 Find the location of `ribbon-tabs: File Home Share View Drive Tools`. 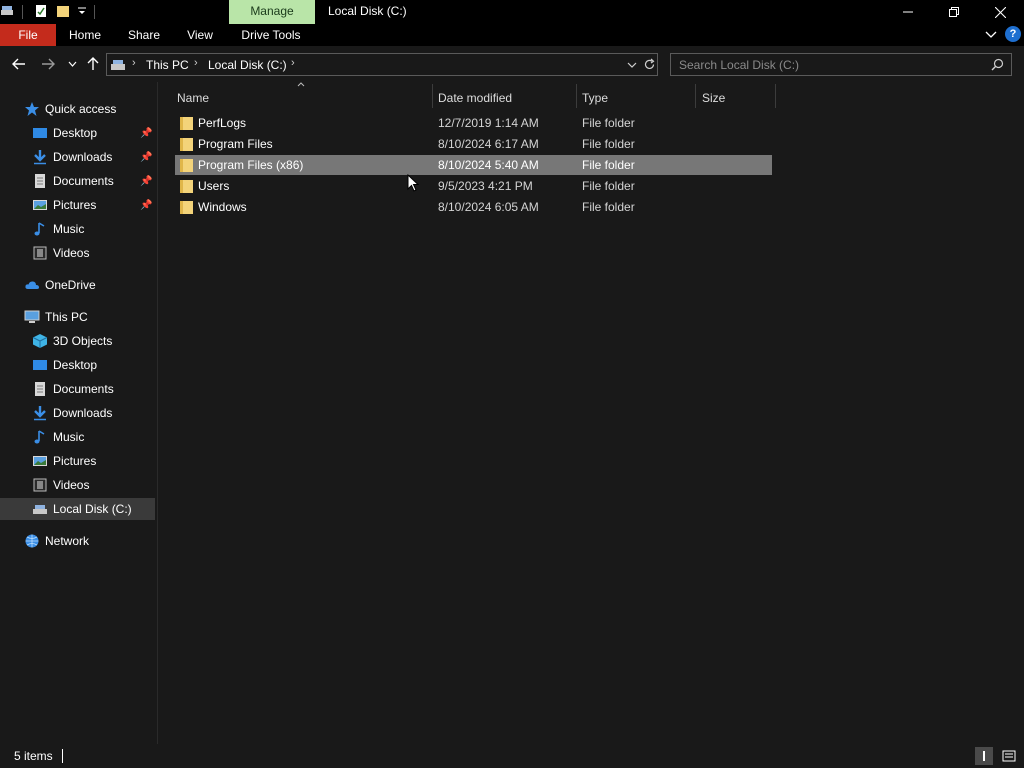

ribbon-tabs: File Home Share View Drive Tools is located at coordinates (512, 35).